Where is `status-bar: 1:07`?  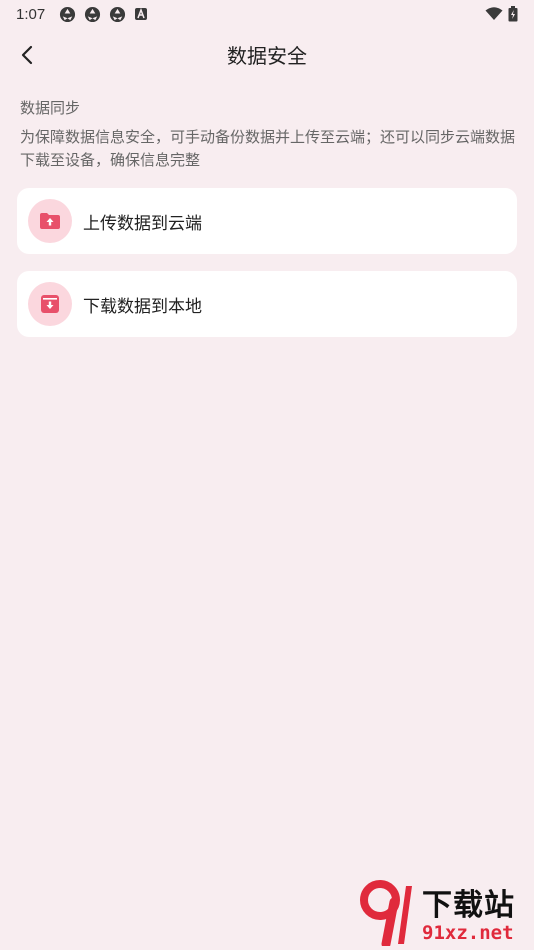
status-bar: 1:07 is located at coordinates (267, 14).